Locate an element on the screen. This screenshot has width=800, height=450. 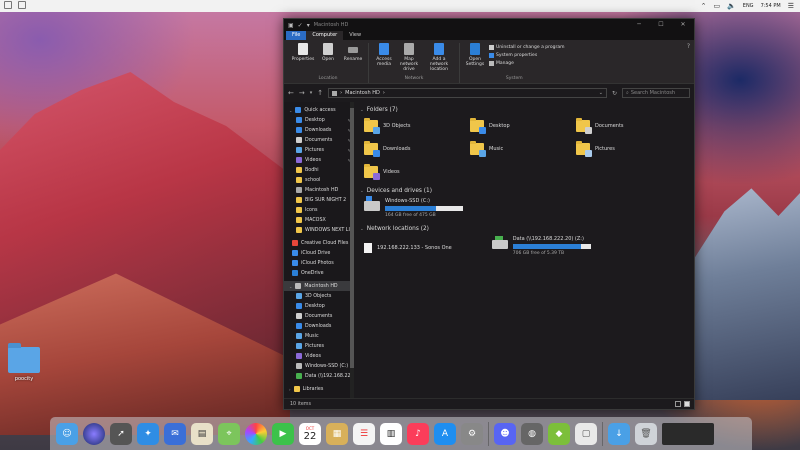
open-button: Open is located at coordinates (328, 59).